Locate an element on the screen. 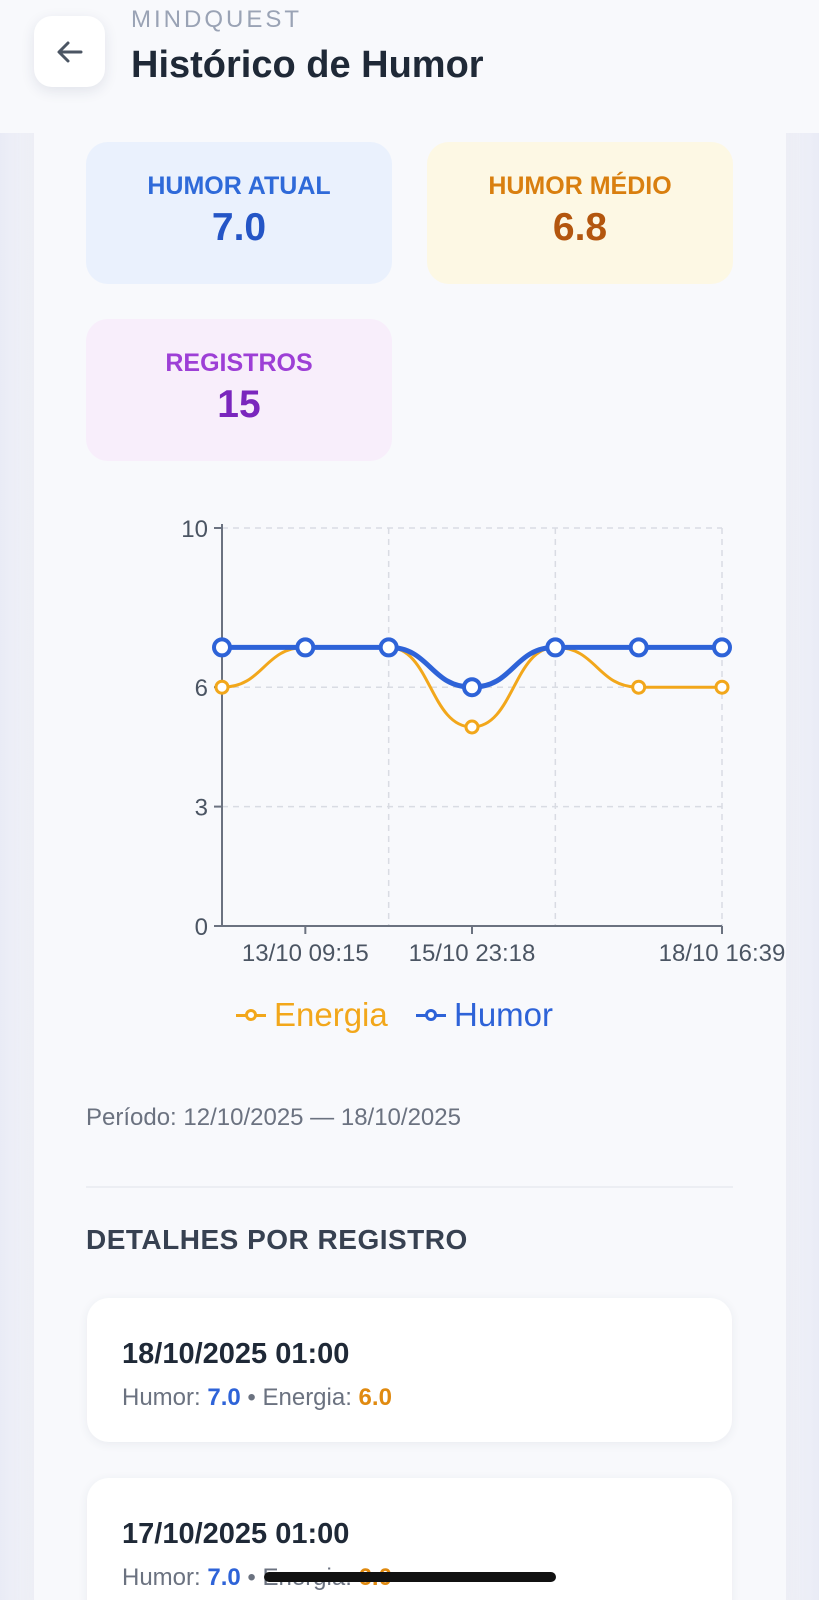 Image resolution: width=819 pixels, height=1600 pixels. y-tick-label: 3 is located at coordinates (201, 808).